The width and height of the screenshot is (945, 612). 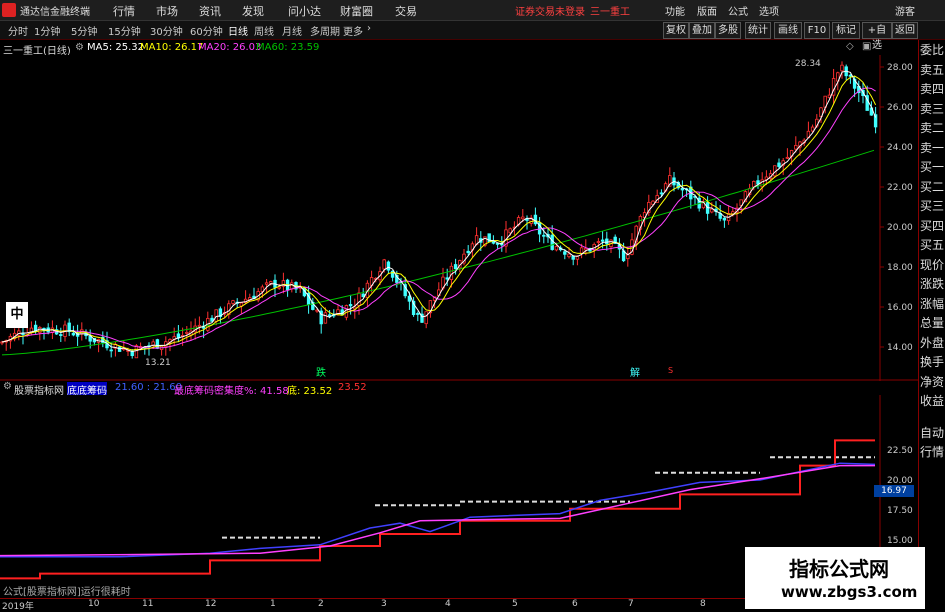 What do you see at coordinates (932, 187) in the screenshot?
I see `side-panel-item: 买二` at bounding box center [932, 187].